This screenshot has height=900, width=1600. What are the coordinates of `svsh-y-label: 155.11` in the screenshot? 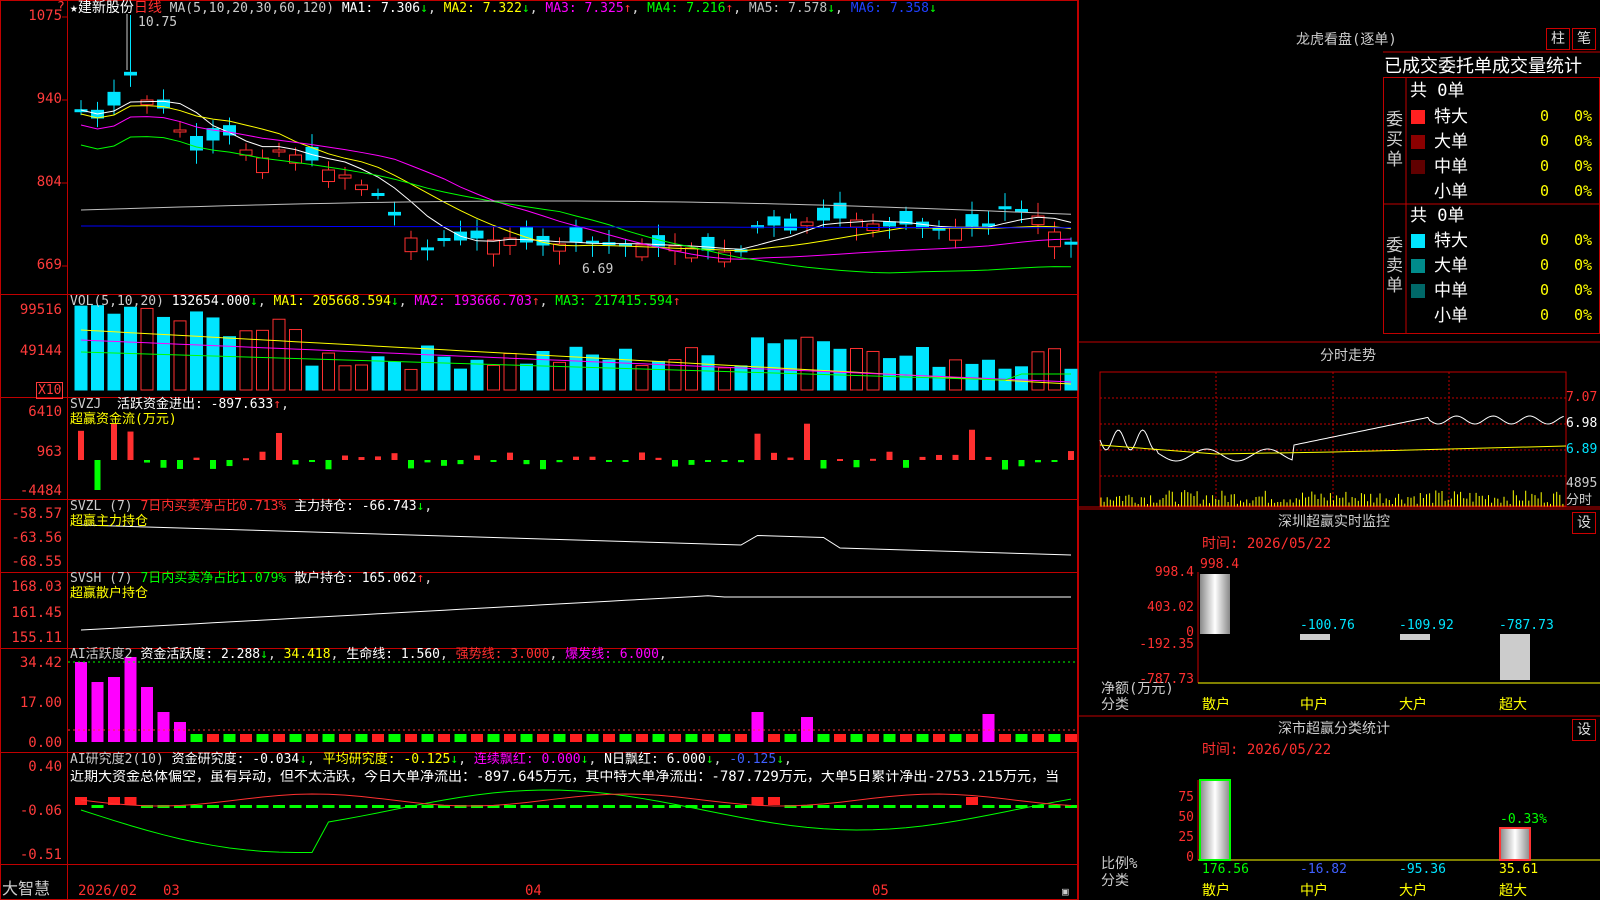 It's located at (36, 638).